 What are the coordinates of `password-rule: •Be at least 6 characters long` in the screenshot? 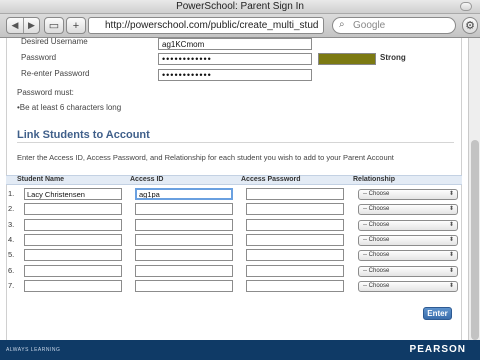 It's located at (69, 107).